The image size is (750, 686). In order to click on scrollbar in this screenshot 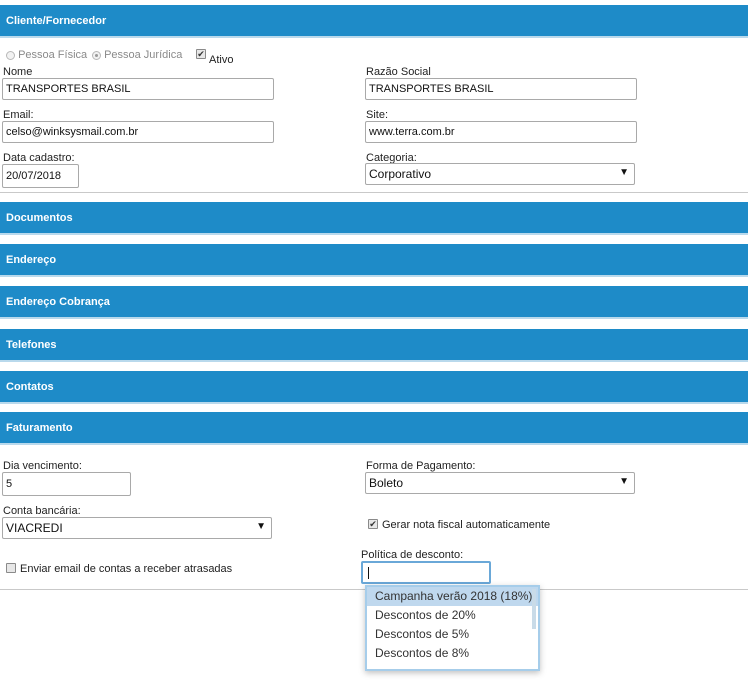, I will do `click(534, 609)`.